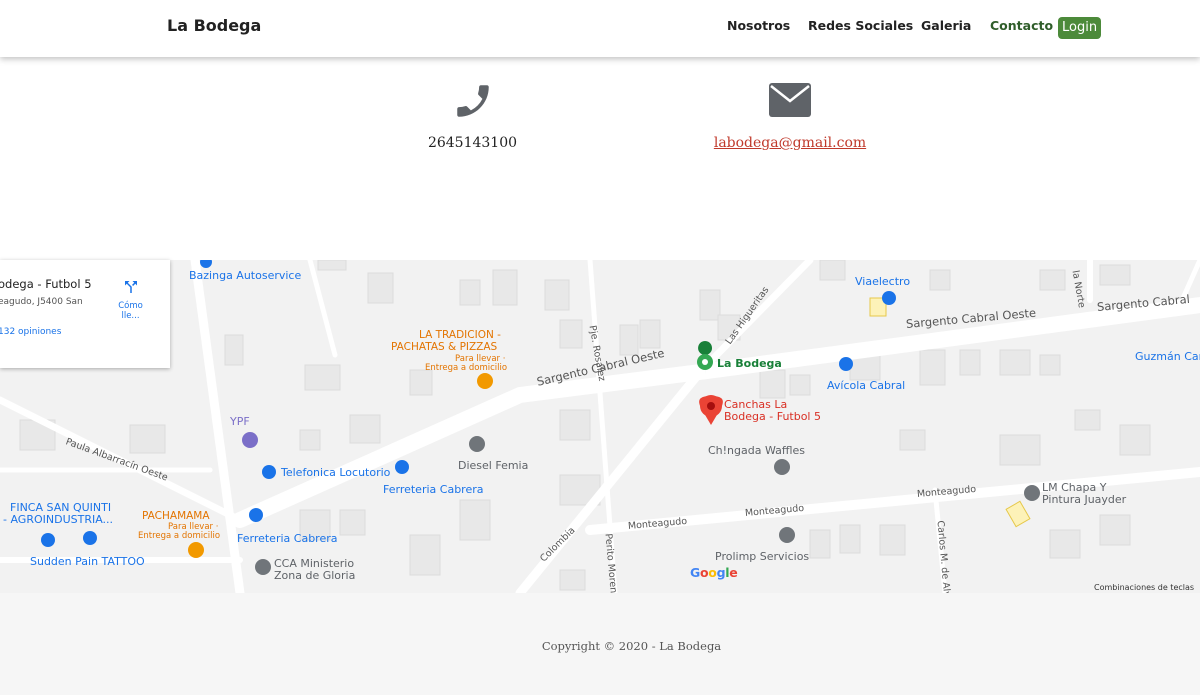 This screenshot has width=1200, height=695. What do you see at coordinates (749, 363) in the screenshot?
I see `place-label: La Bodega` at bounding box center [749, 363].